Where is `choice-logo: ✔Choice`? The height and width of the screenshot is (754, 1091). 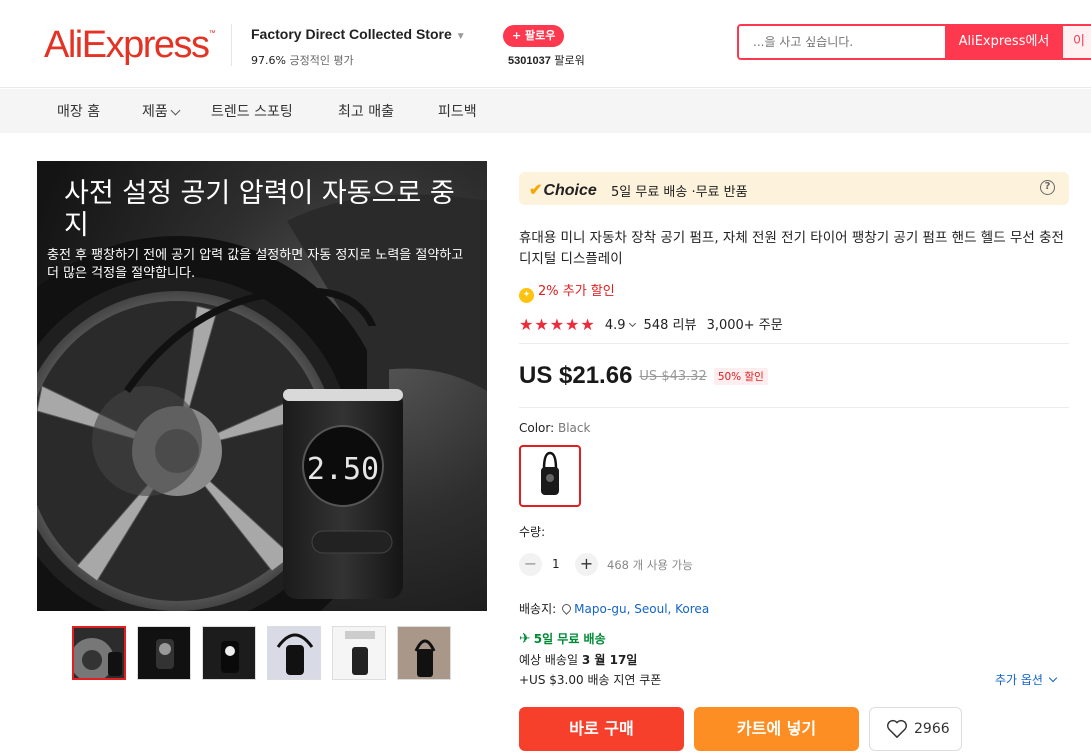
choice-logo: ✔Choice is located at coordinates (563, 190).